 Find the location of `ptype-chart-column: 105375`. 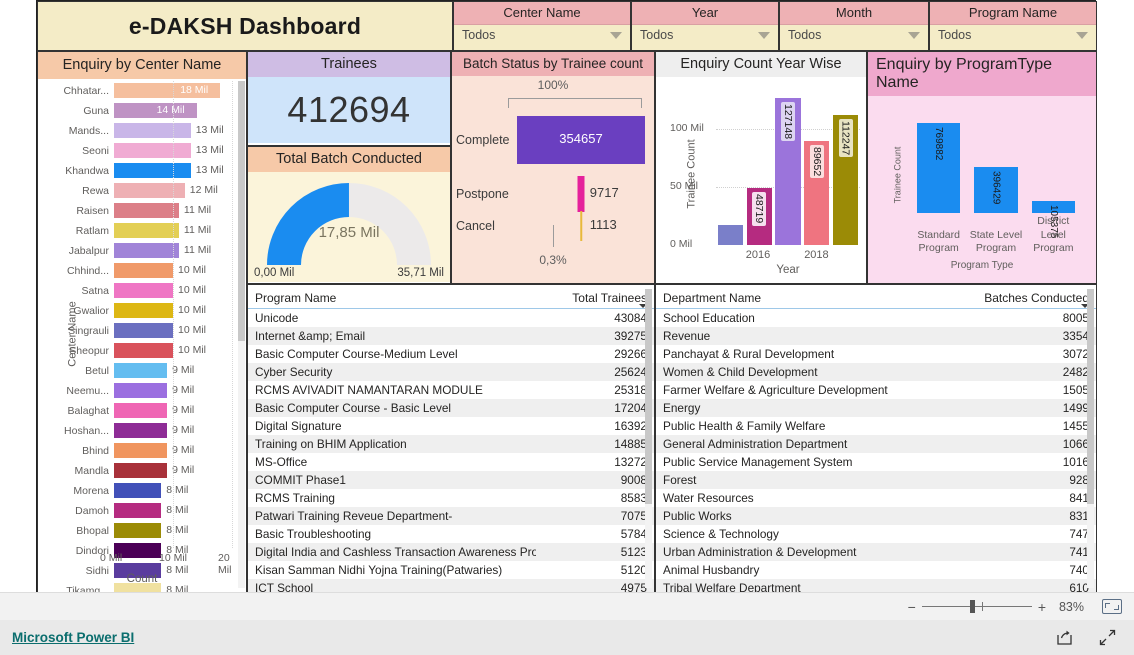

ptype-chart-column: 105375 is located at coordinates (1053, 219).